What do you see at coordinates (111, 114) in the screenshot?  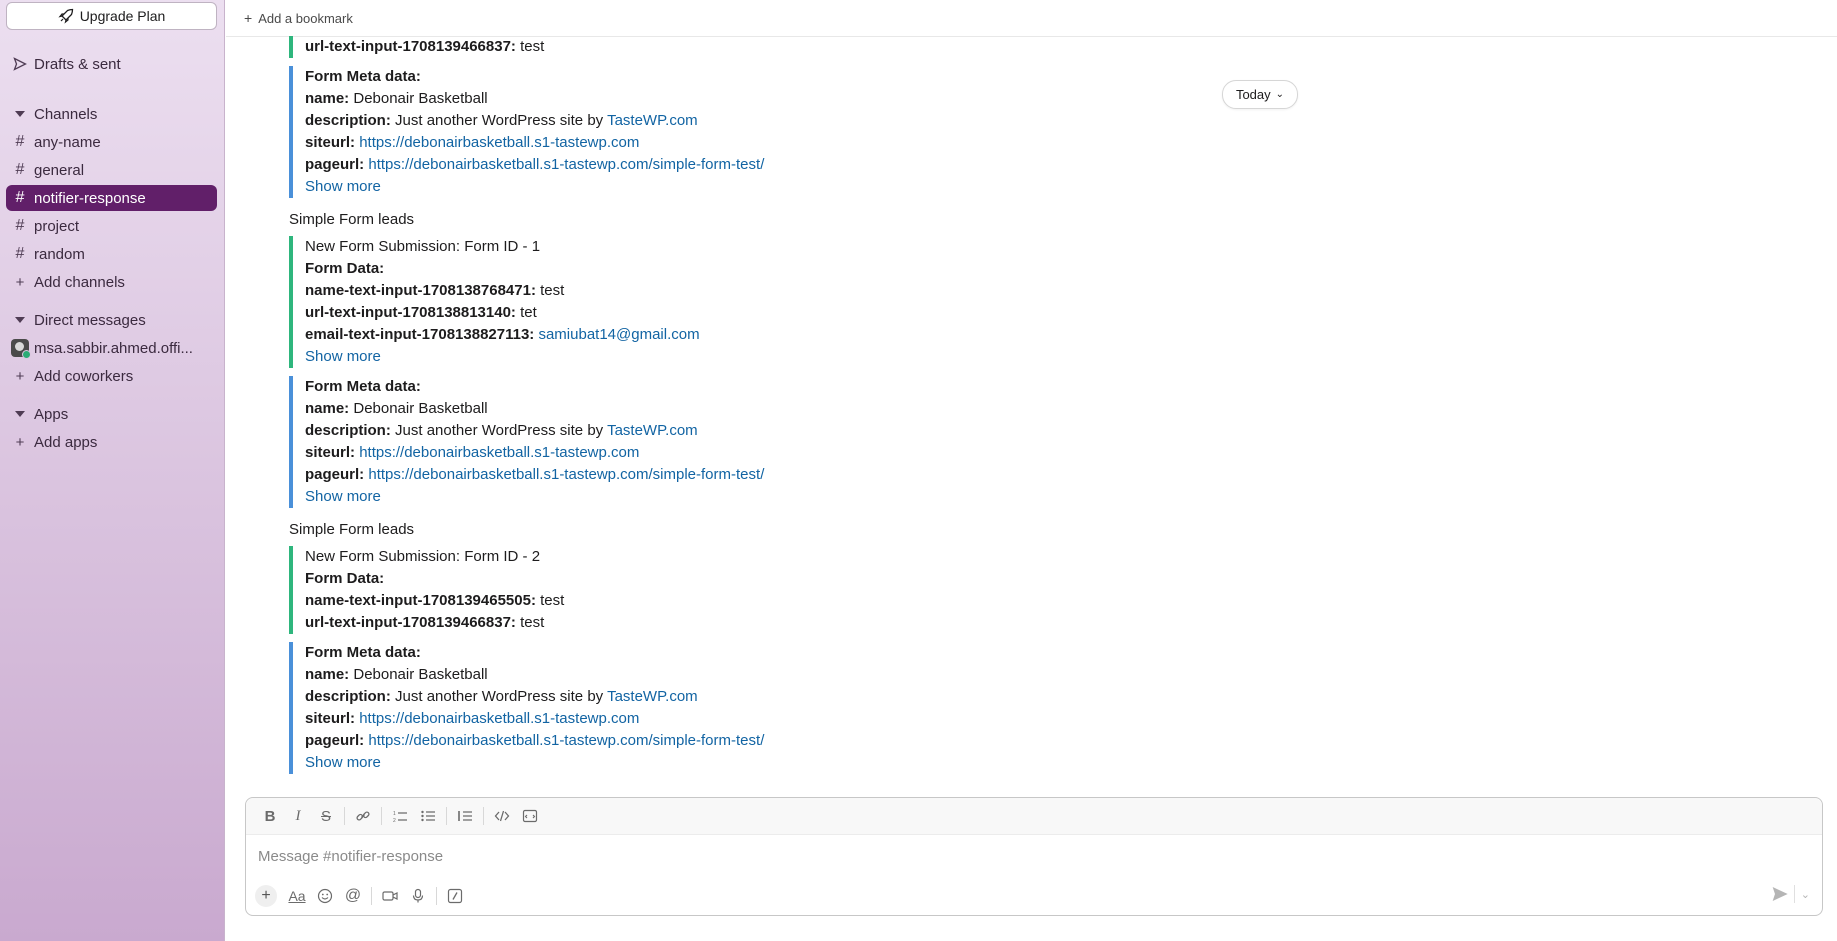 I see `channels-section-toggle: Channels` at bounding box center [111, 114].